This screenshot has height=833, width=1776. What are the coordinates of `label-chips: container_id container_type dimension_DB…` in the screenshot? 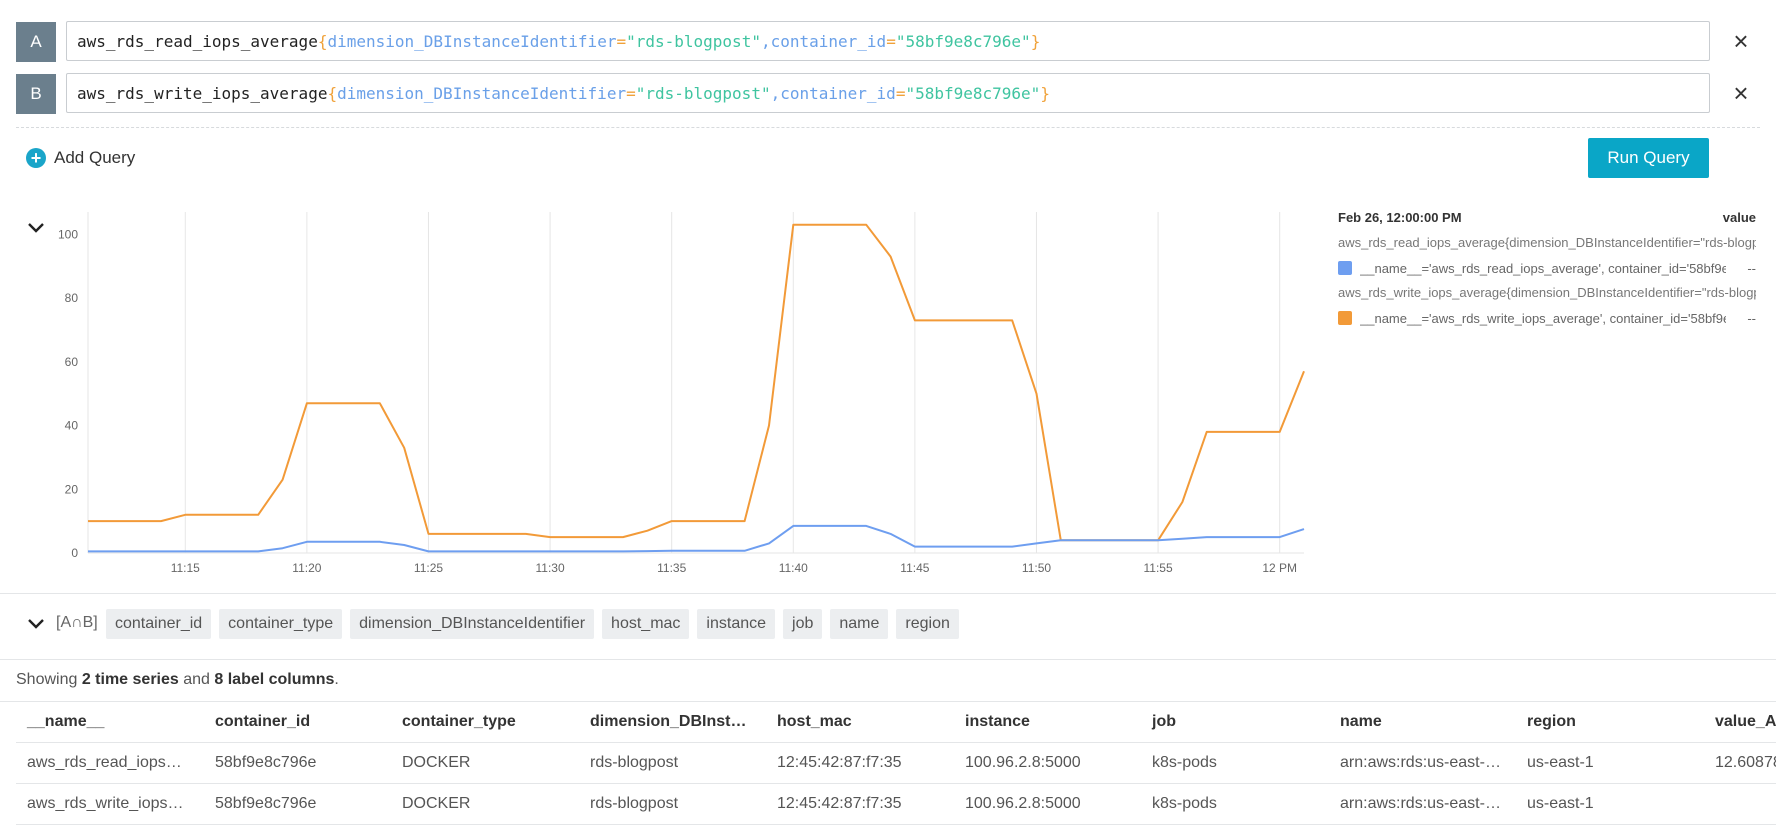 It's located at (532, 624).